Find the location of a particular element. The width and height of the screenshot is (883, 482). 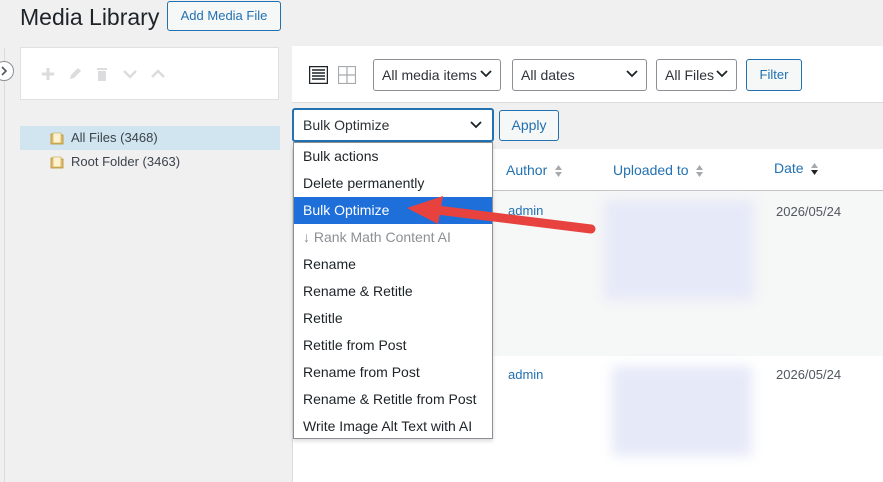

folder-toolbar is located at coordinates (149, 73).